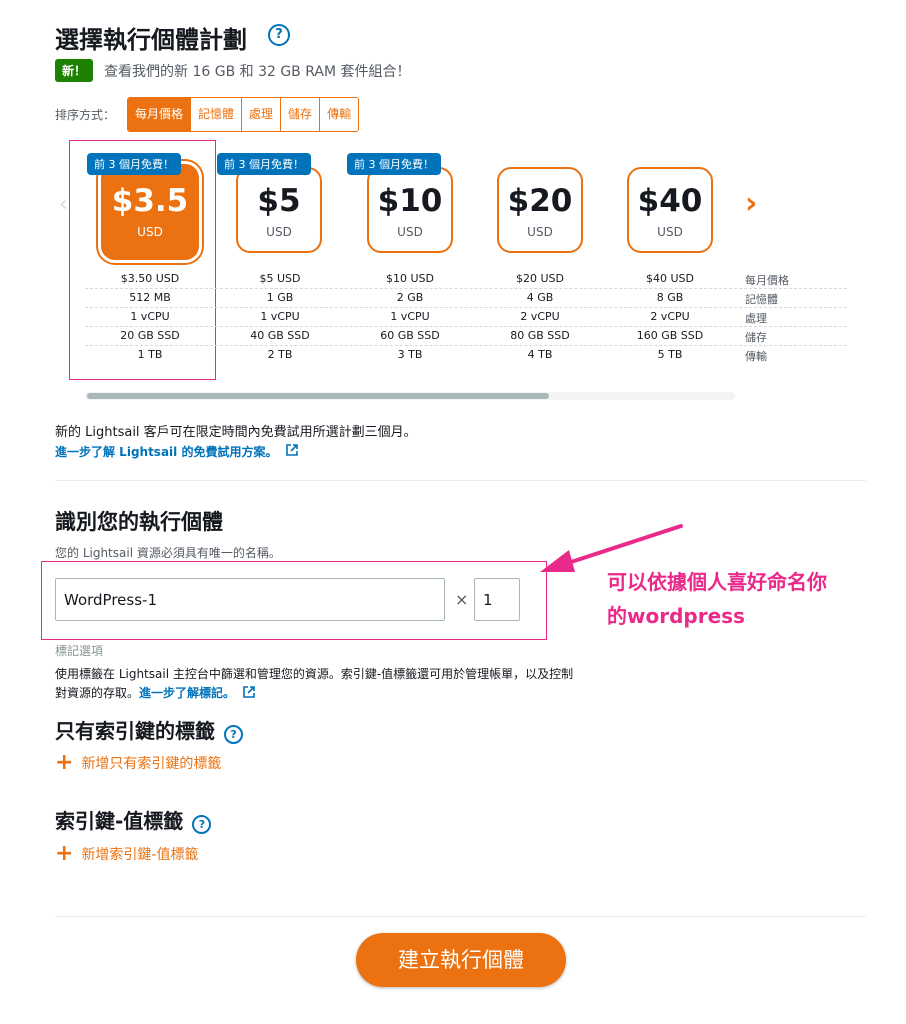  Describe the element at coordinates (670, 201) in the screenshot. I see `plan-price: $40` at that location.